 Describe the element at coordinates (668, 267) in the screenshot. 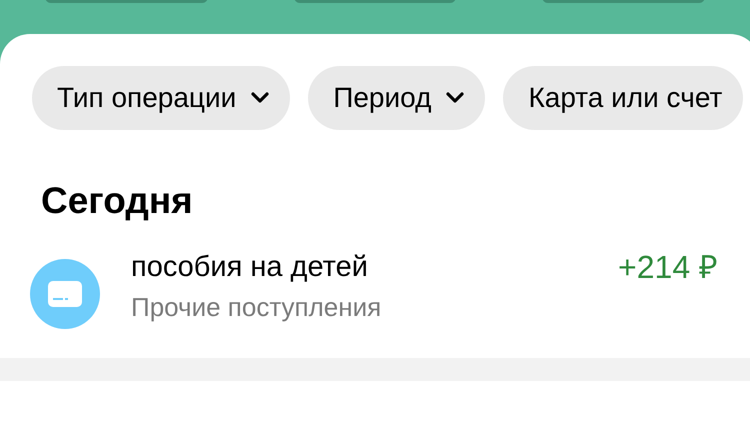

I see `operation-amount: +214 ₽` at that location.